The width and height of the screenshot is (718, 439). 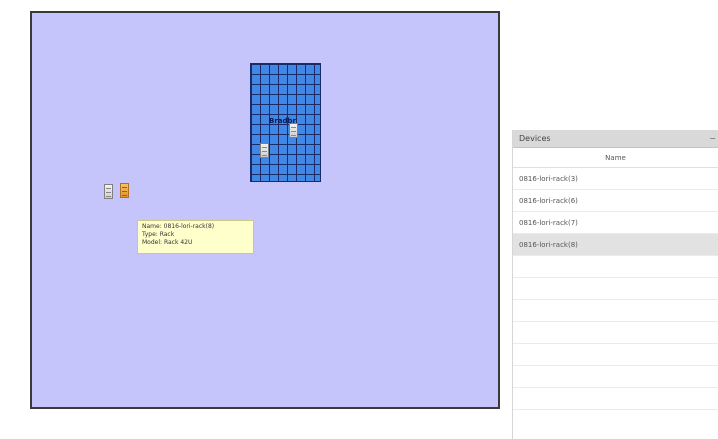 I want to click on device-row: 0816-lori-rack(3), so click(x=615, y=179).